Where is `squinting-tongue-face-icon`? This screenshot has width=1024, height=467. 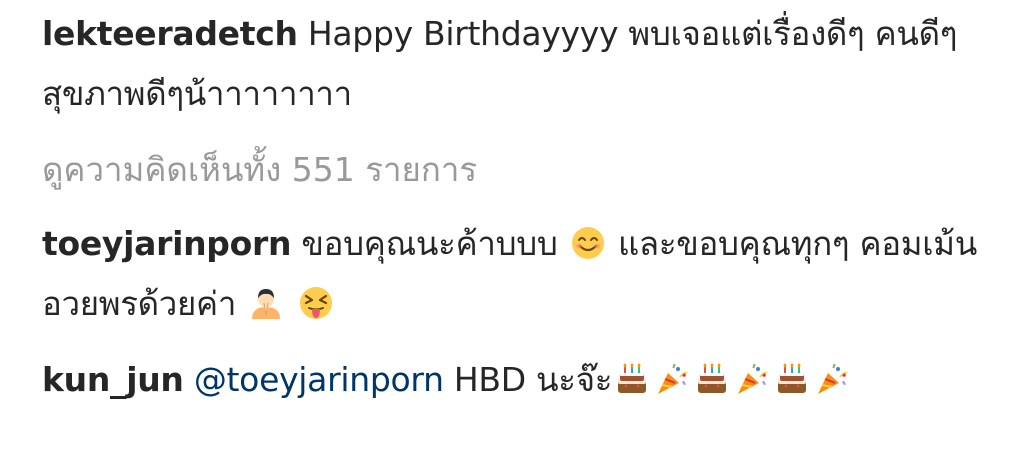 squinting-tongue-face-icon is located at coordinates (316, 303).